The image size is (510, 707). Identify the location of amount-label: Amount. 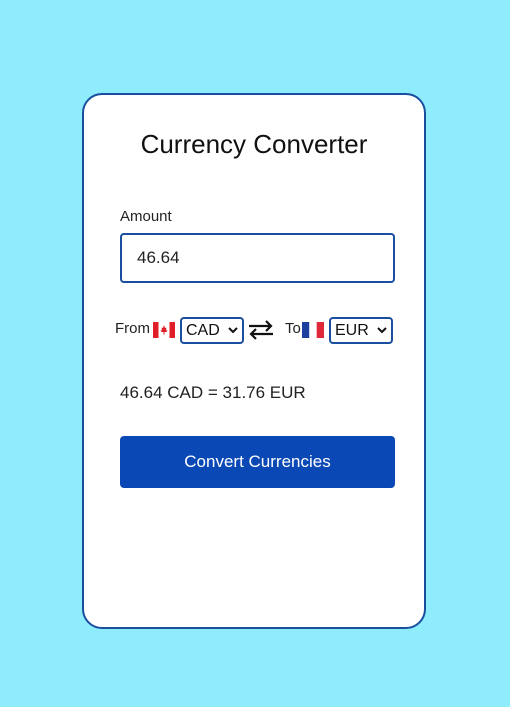
(146, 216).